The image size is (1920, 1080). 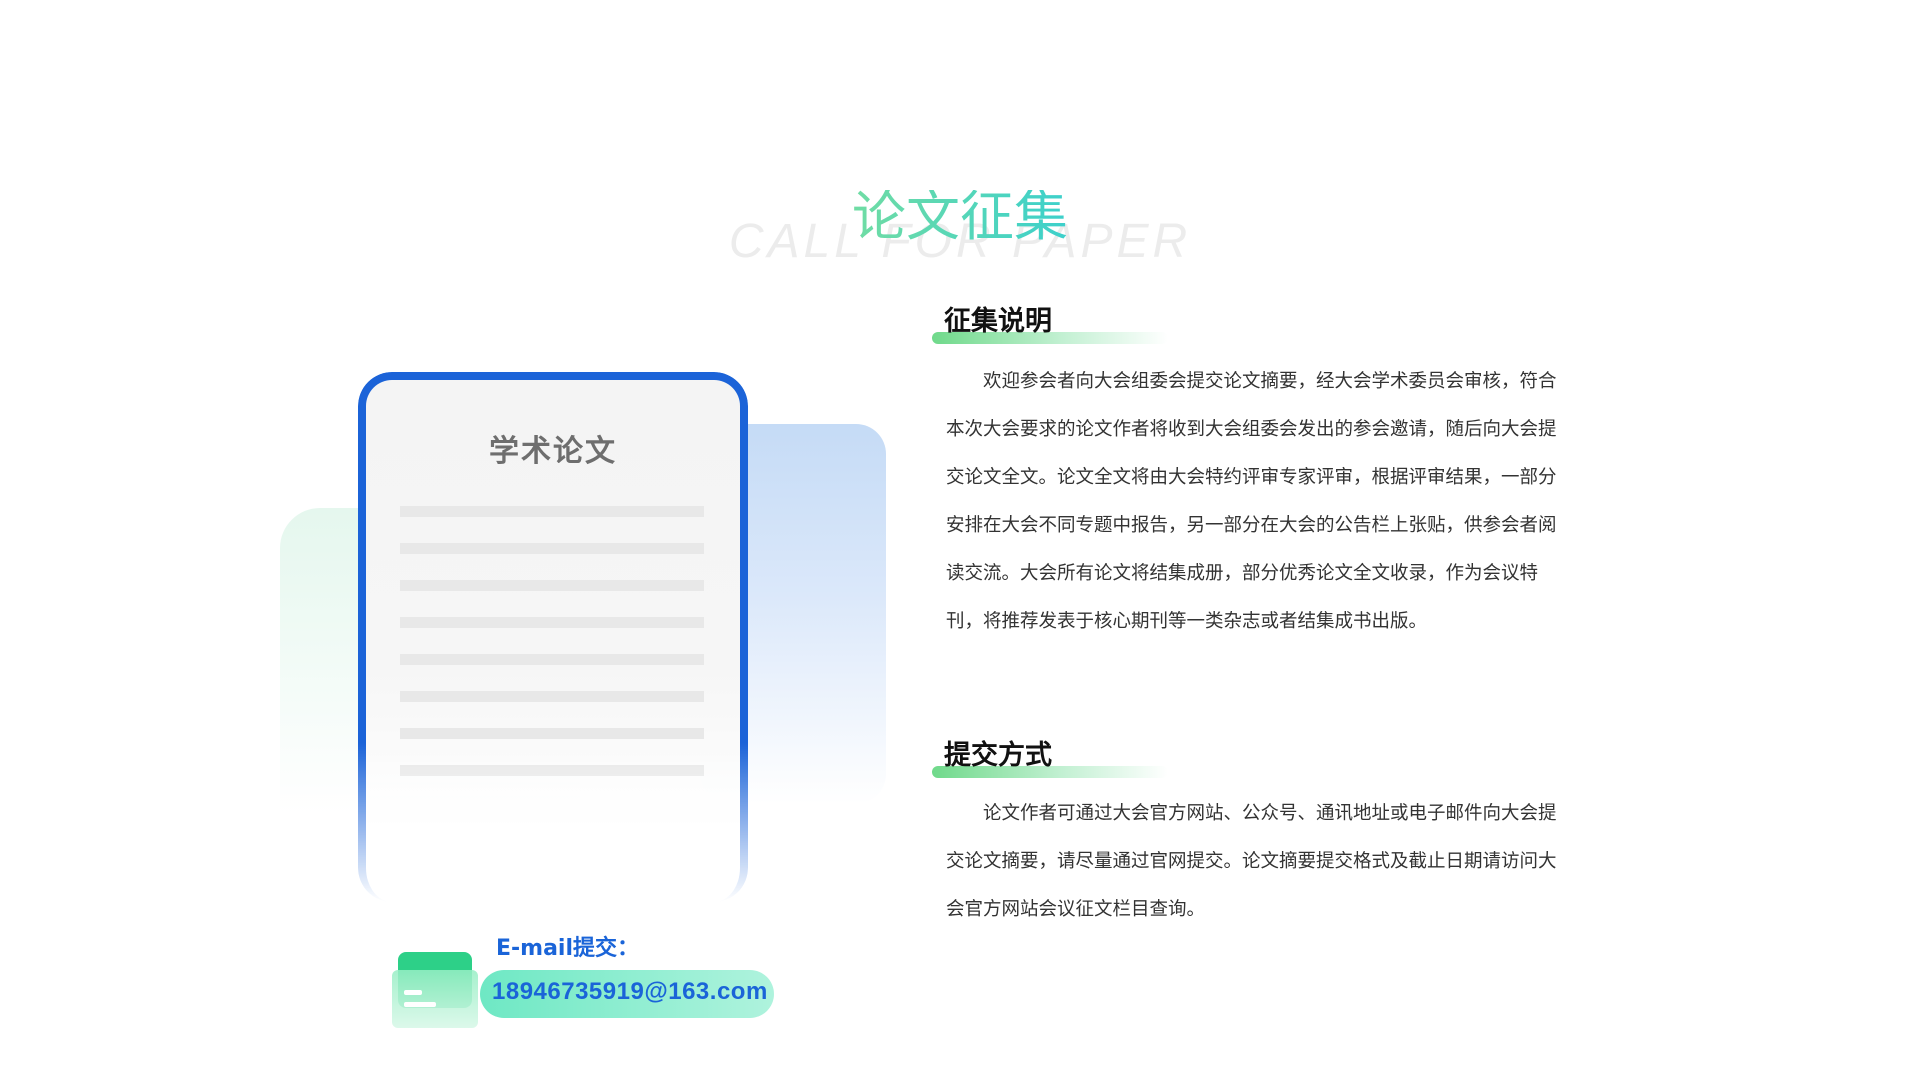 What do you see at coordinates (998, 321) in the screenshot?
I see `section-title: 征集说明` at bounding box center [998, 321].